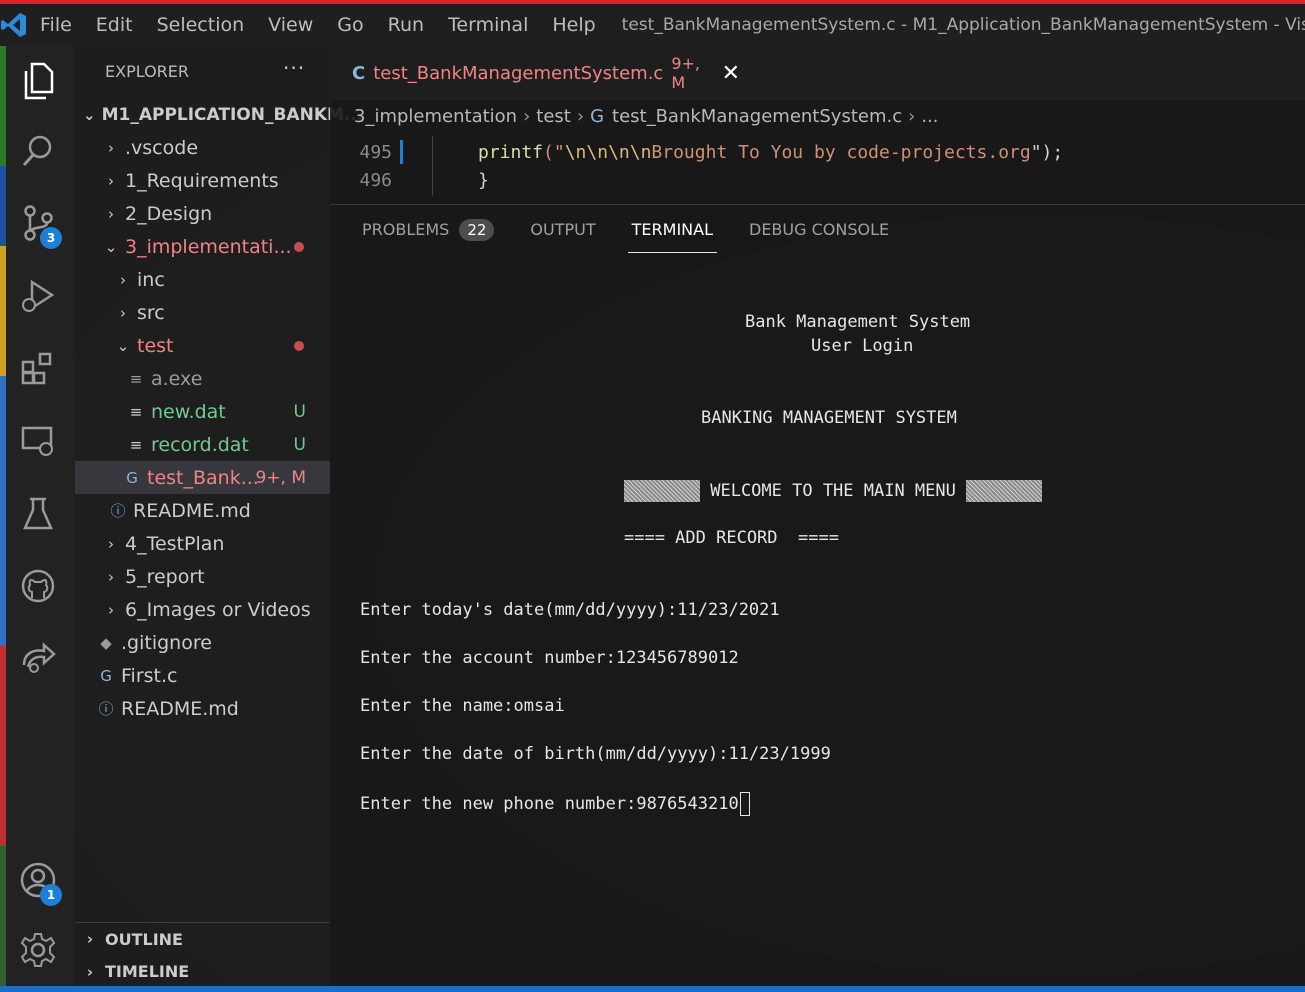 This screenshot has width=1305, height=992. Describe the element at coordinates (188, 411) in the screenshot. I see `tree-item-label: new.dat` at that location.